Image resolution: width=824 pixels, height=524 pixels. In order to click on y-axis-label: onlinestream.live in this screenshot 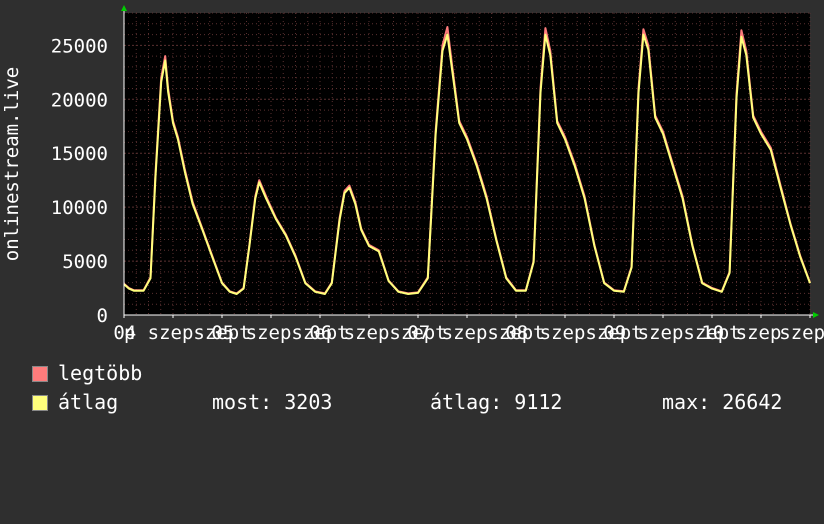, I will do `click(12, 164)`.